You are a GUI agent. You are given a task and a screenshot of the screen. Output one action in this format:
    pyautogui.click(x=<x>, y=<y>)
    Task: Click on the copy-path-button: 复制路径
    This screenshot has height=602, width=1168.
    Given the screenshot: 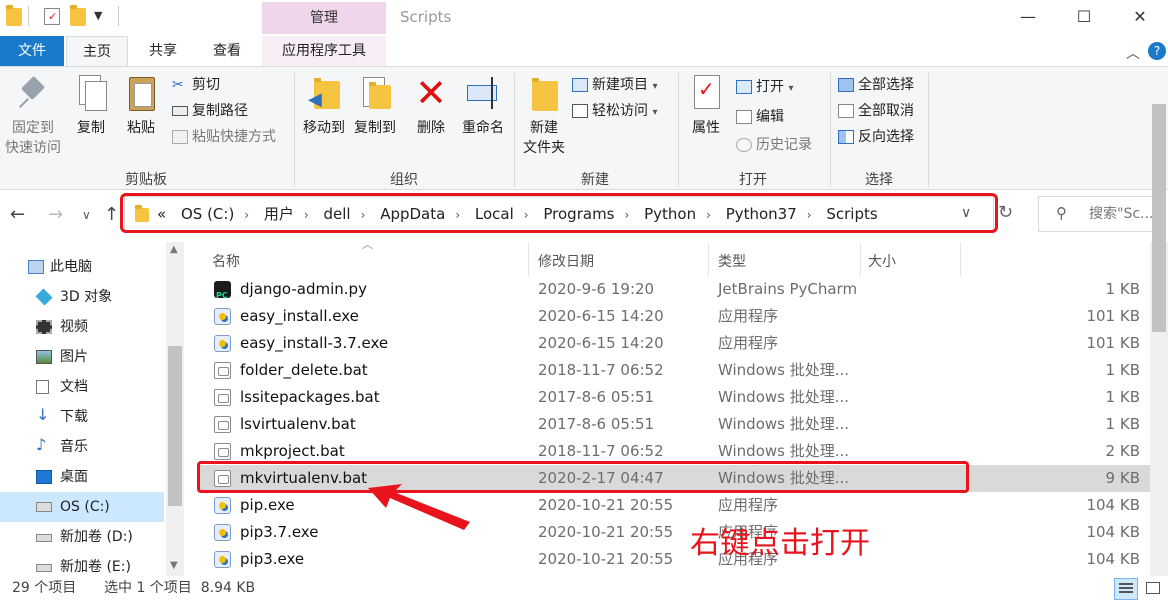 What is the action you would take?
    pyautogui.click(x=210, y=111)
    